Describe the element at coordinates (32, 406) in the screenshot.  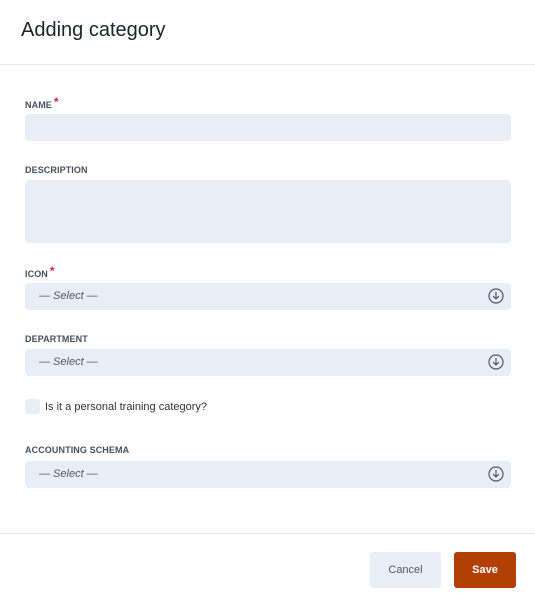
I see `personal-training-checkbox` at that location.